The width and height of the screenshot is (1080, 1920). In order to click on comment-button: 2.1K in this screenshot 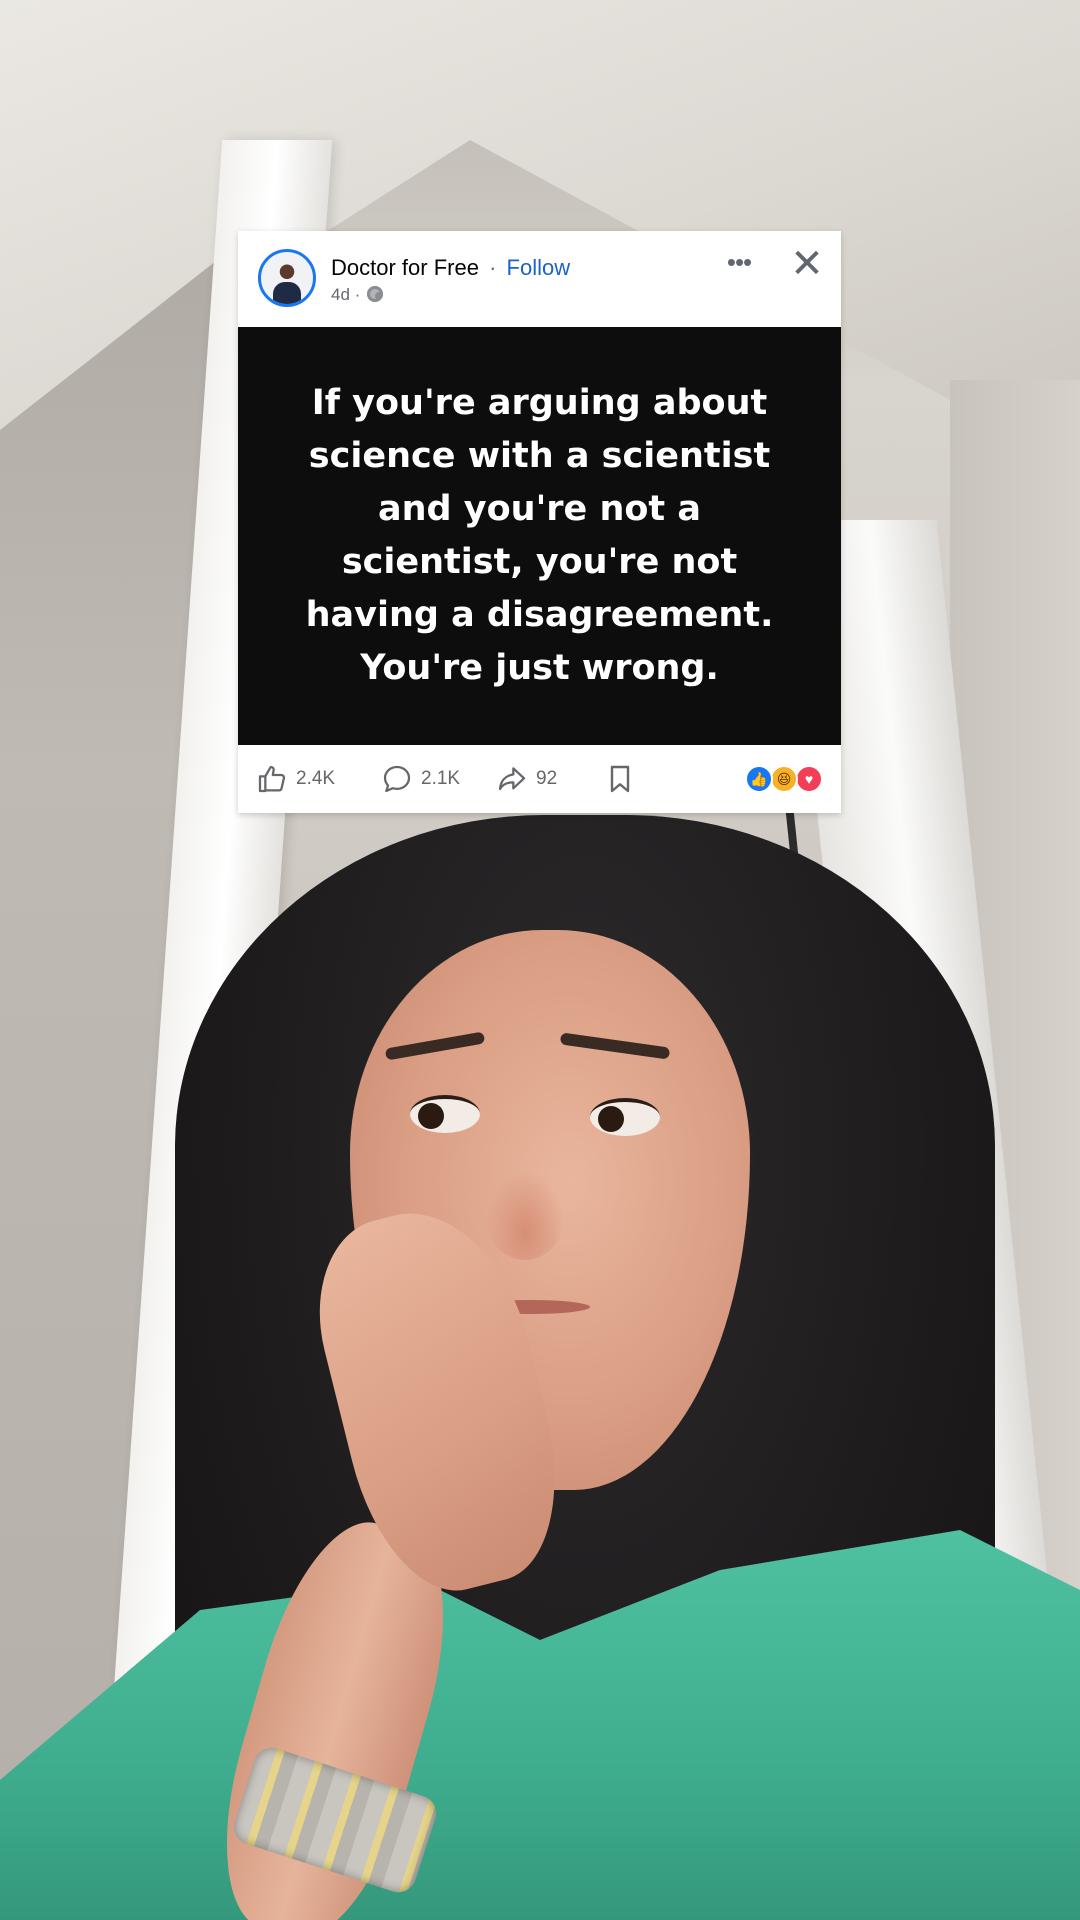, I will do `click(420, 779)`.